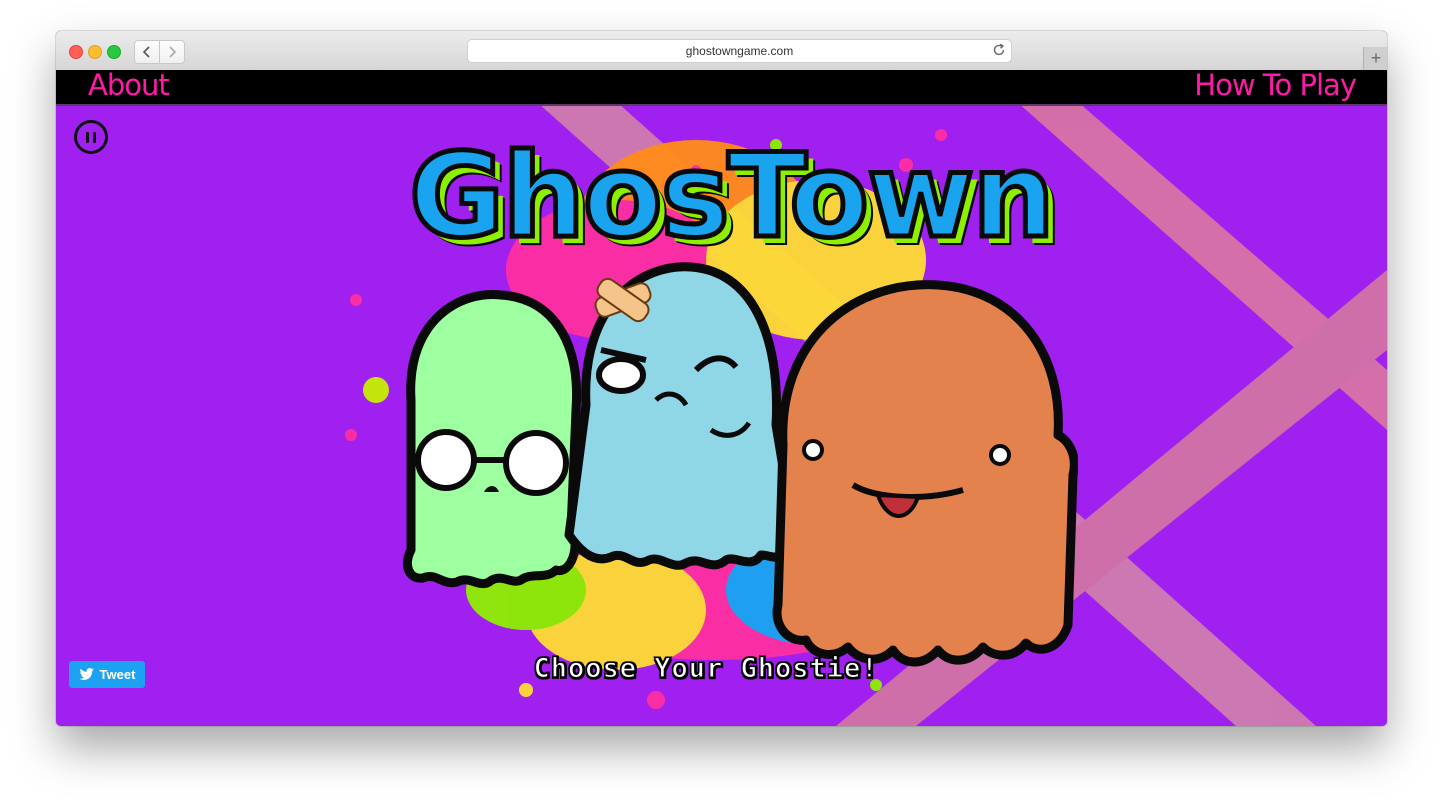 Image resolution: width=1443 pixels, height=807 pixels. What do you see at coordinates (87, 137) in the screenshot?
I see `pause-icon` at bounding box center [87, 137].